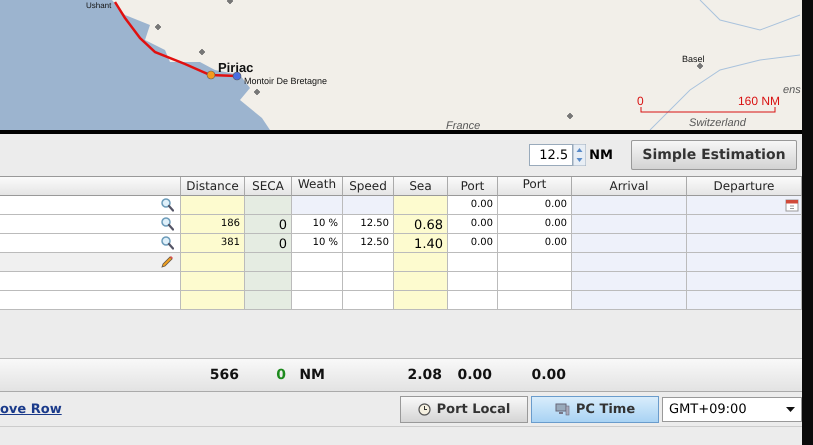  I want to click on time-mode-button: Port Local, so click(464, 409).